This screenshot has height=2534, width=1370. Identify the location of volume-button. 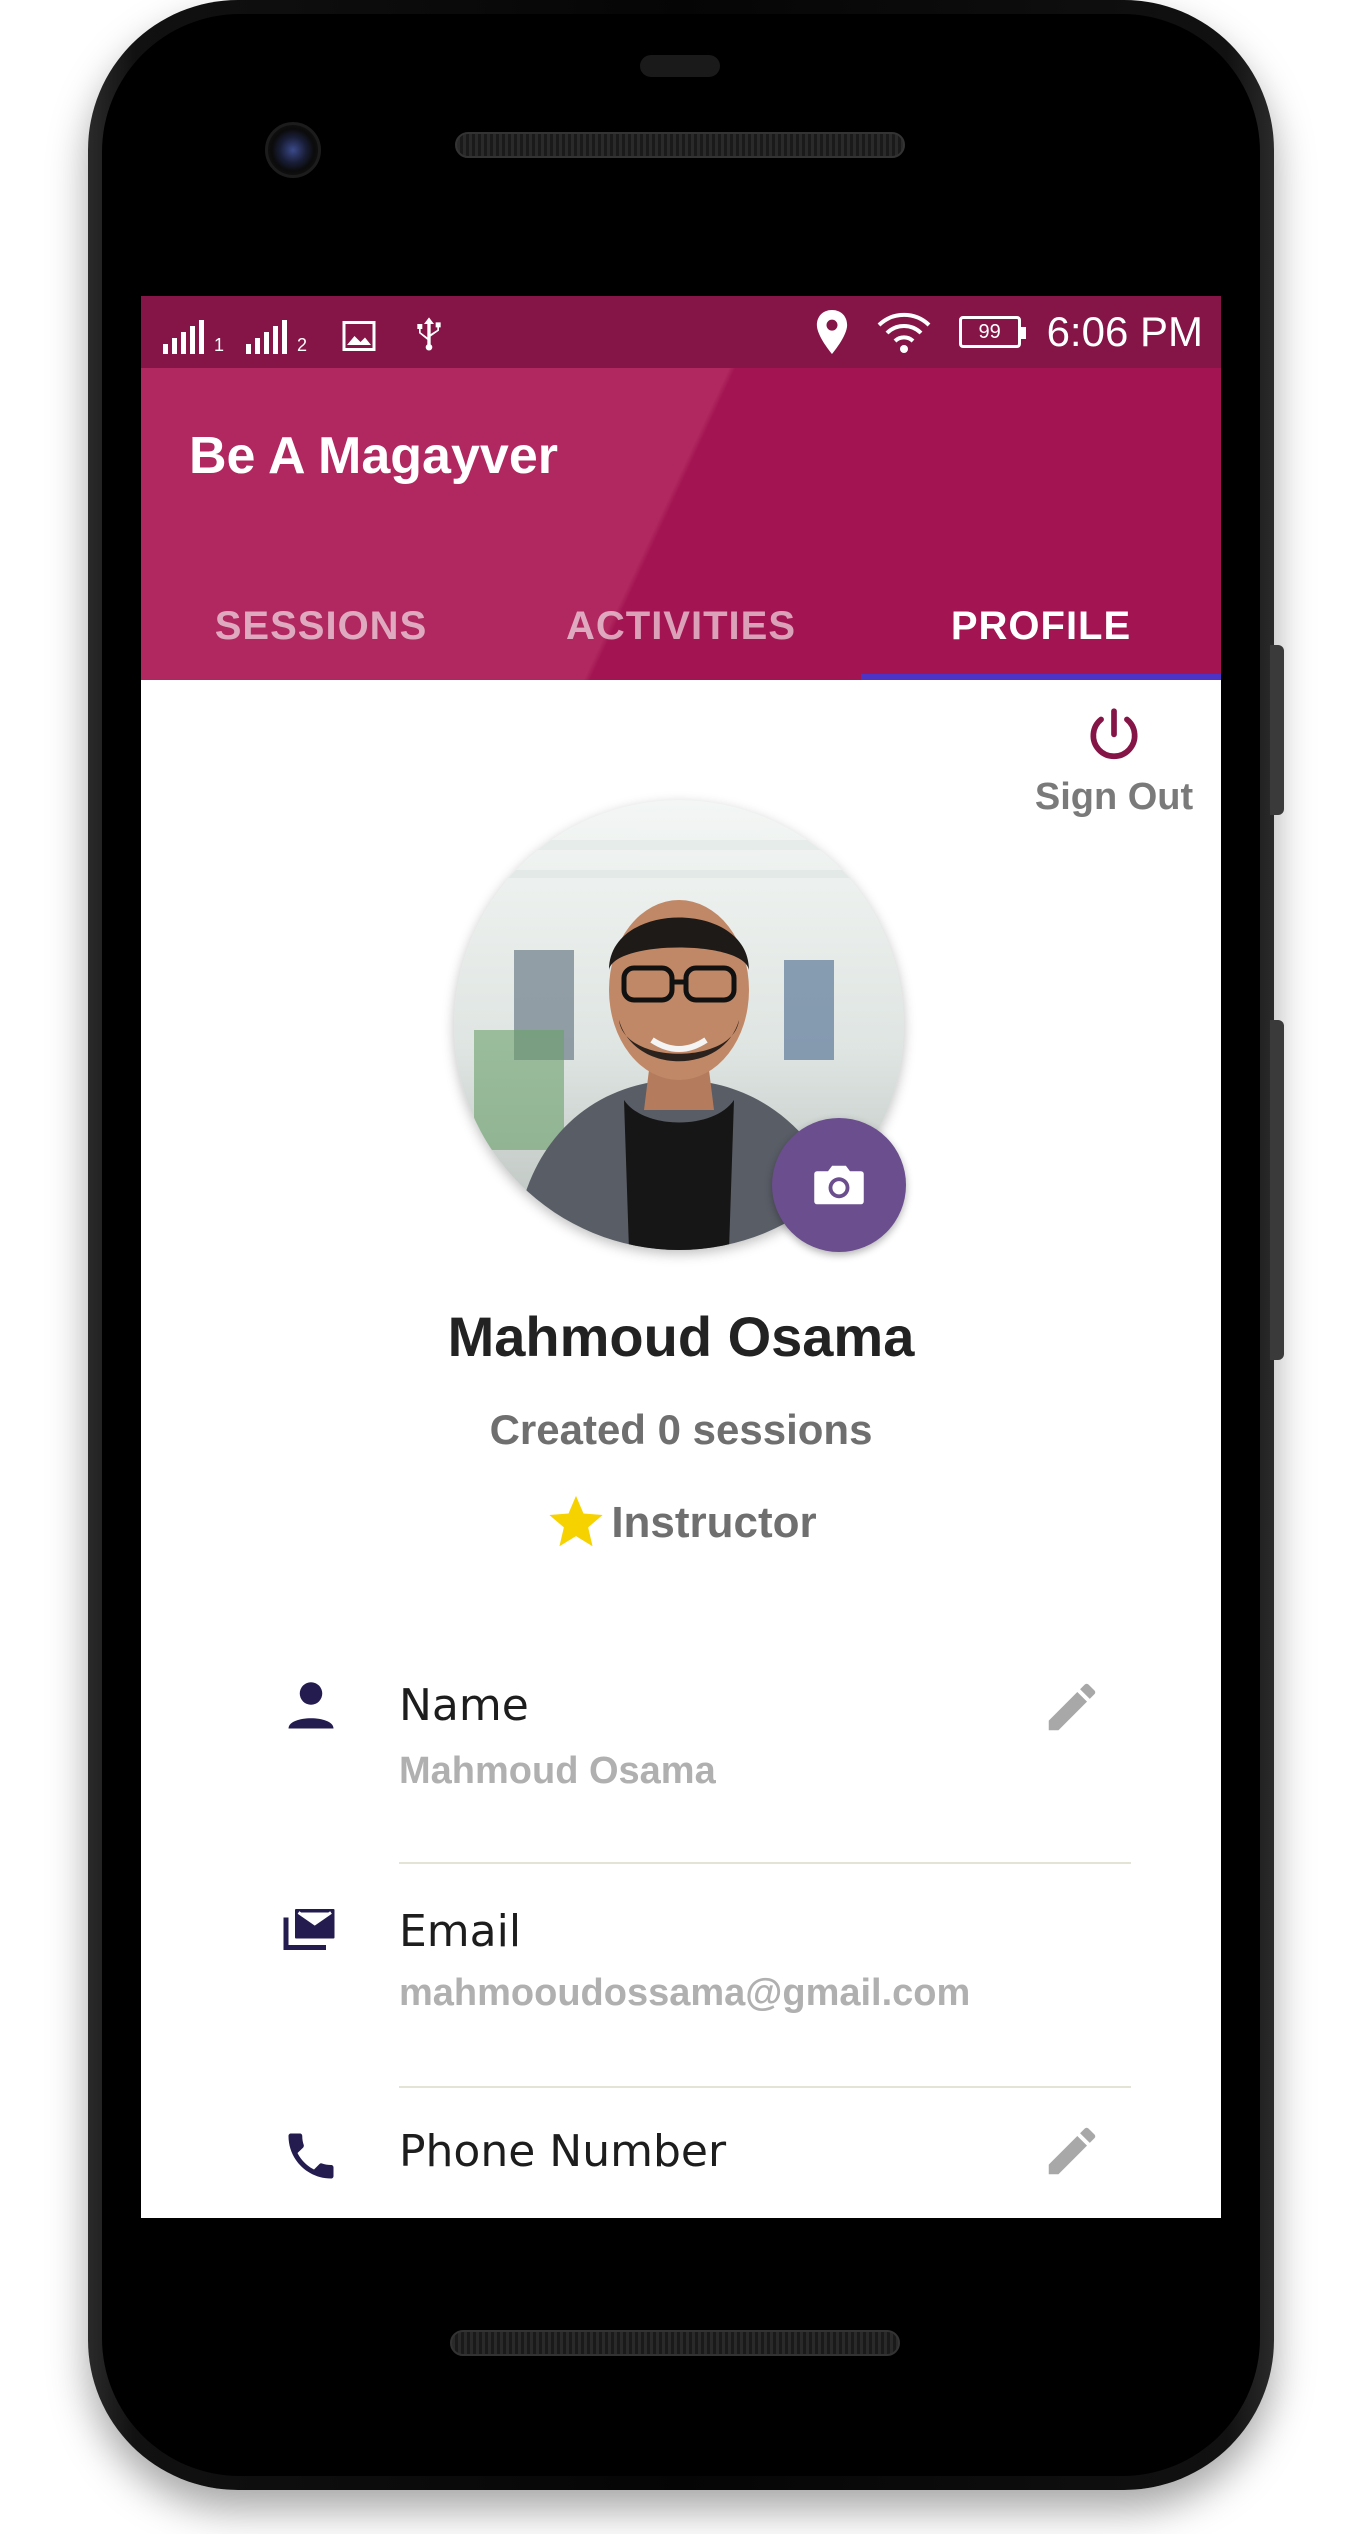
(1277, 730).